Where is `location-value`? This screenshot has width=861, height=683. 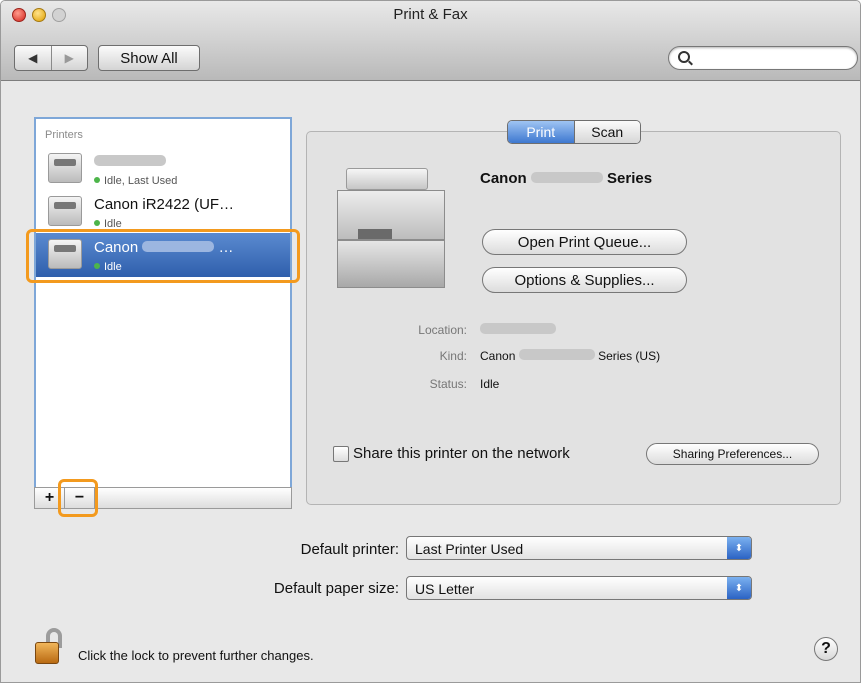 location-value is located at coordinates (518, 330).